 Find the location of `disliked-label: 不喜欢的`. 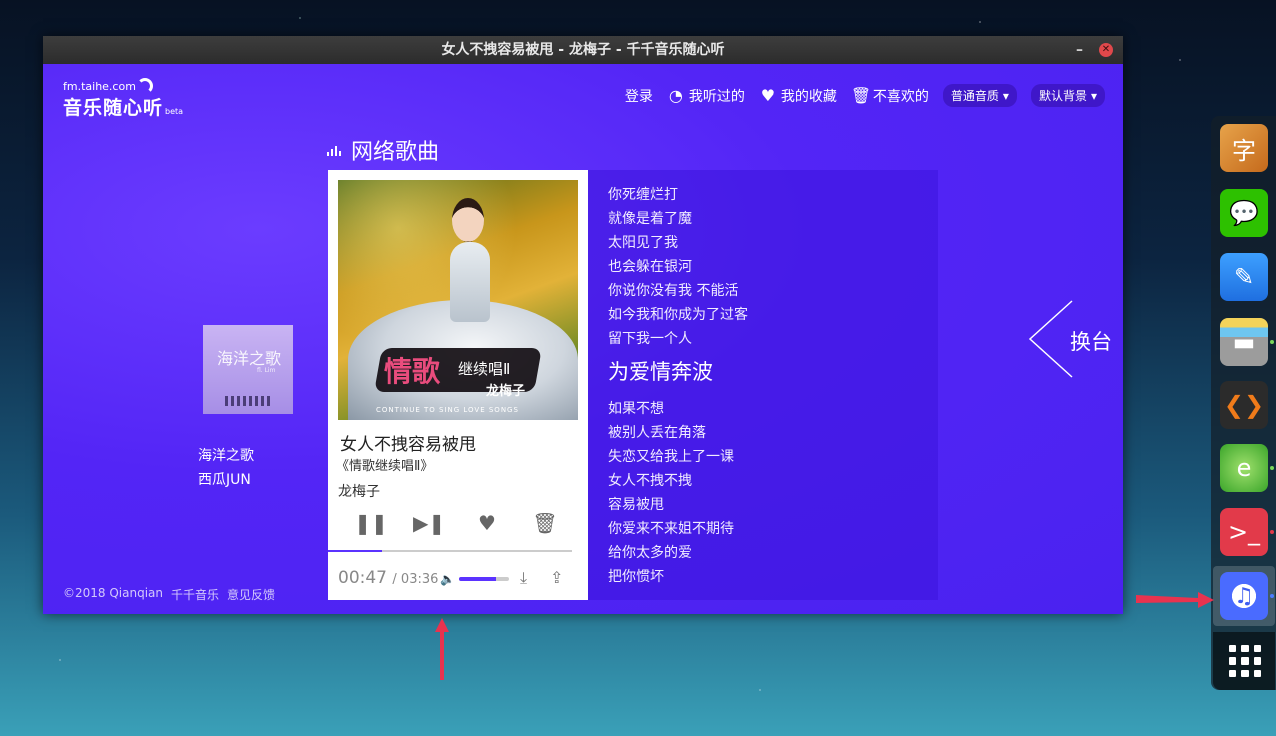

disliked-label: 不喜欢的 is located at coordinates (900, 96).